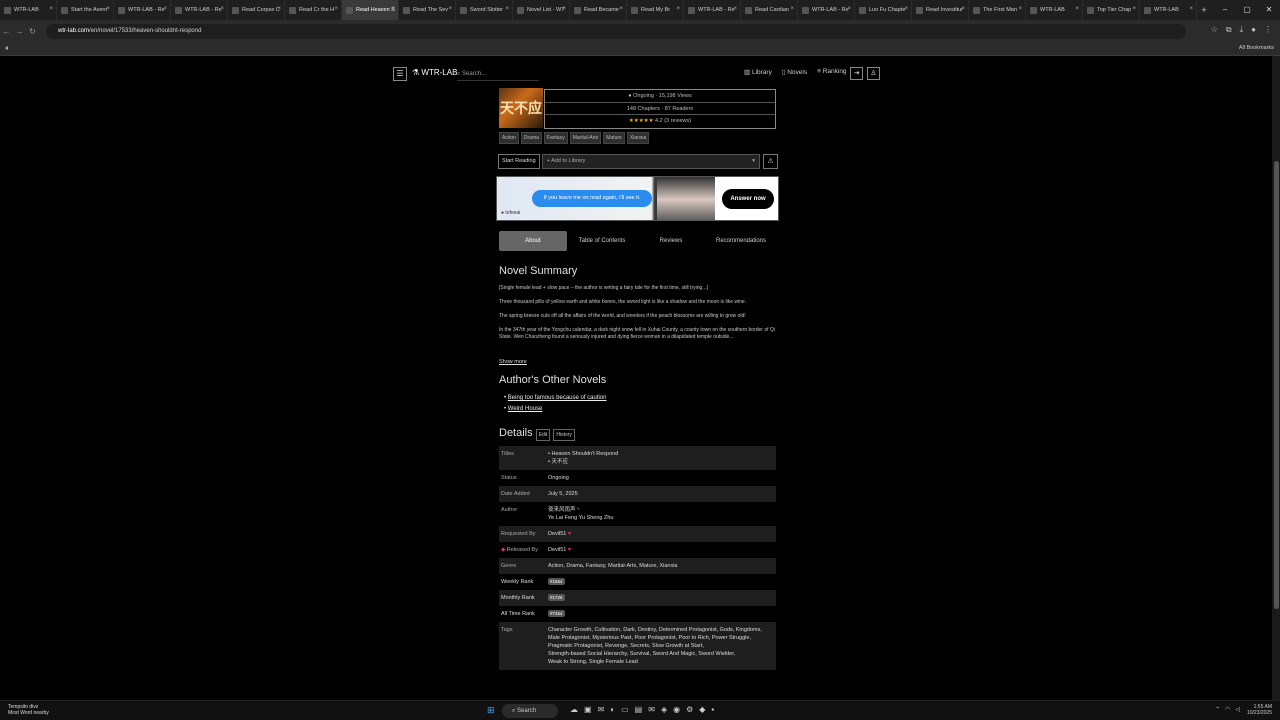 The height and width of the screenshot is (720, 1280). I want to click on browser-tab: Read Investitur ×, so click(940, 10).